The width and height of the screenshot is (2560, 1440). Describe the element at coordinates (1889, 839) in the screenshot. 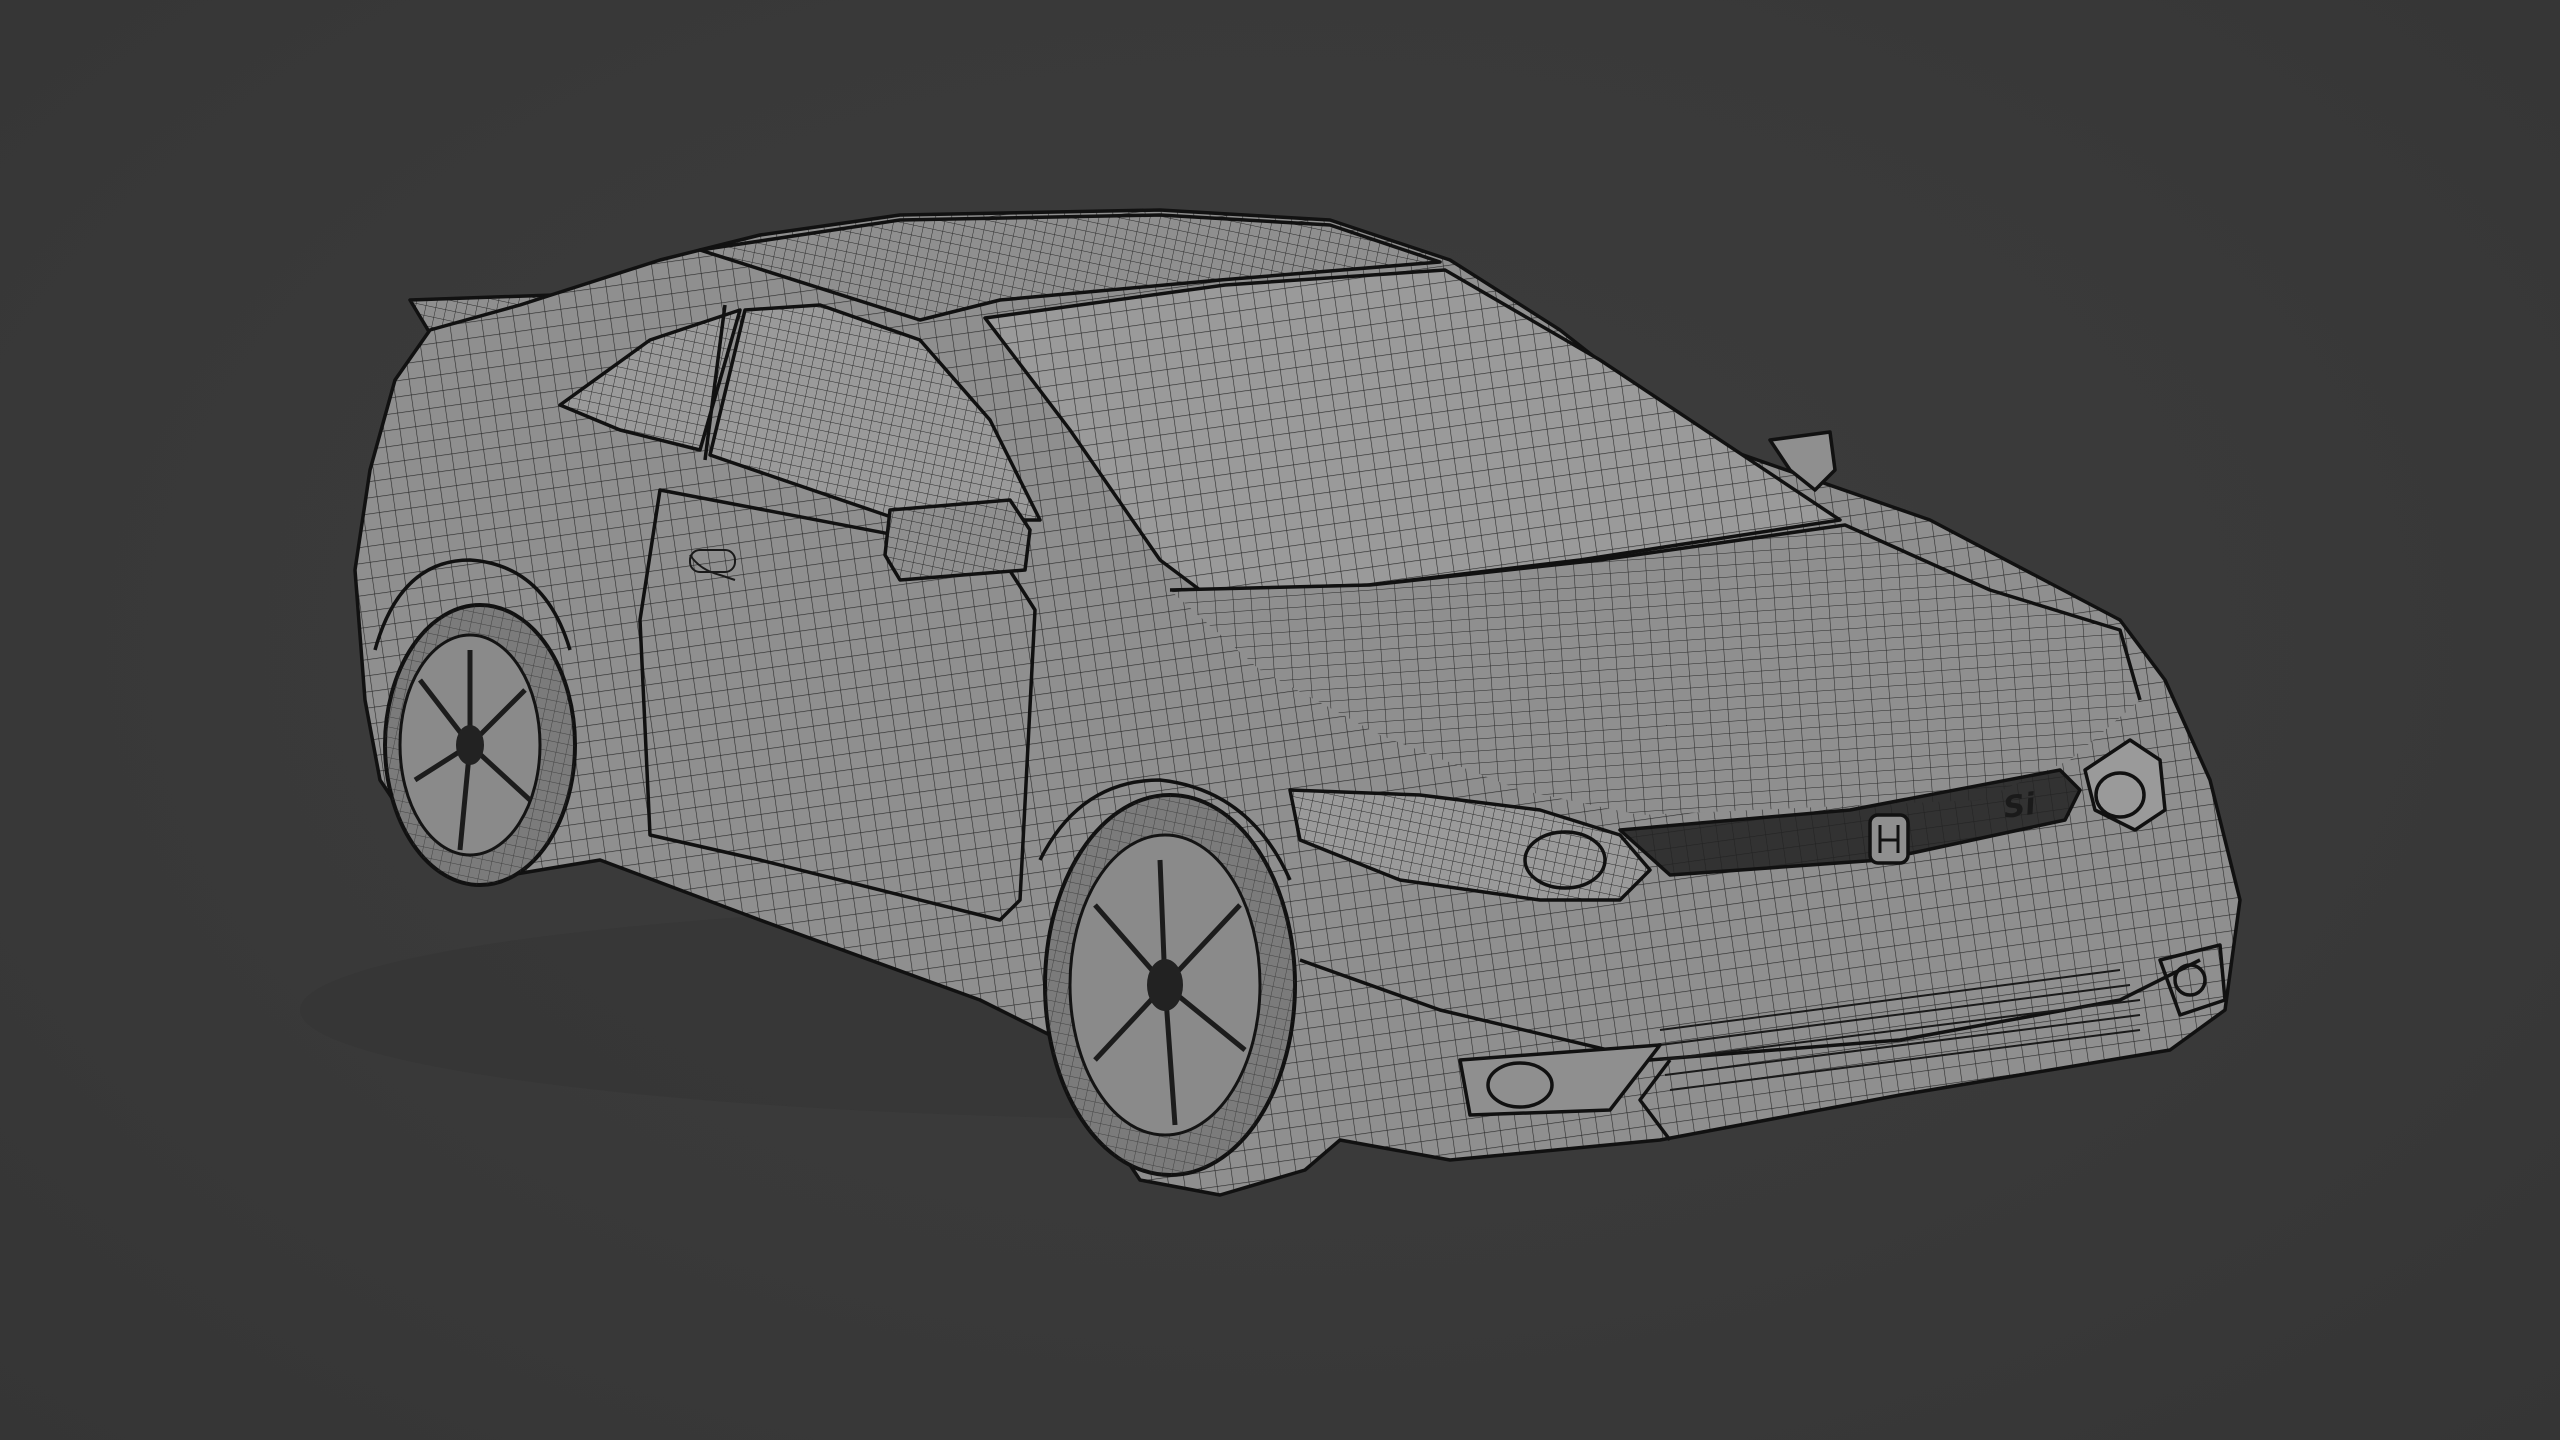

I see `honda-logo-icon` at that location.